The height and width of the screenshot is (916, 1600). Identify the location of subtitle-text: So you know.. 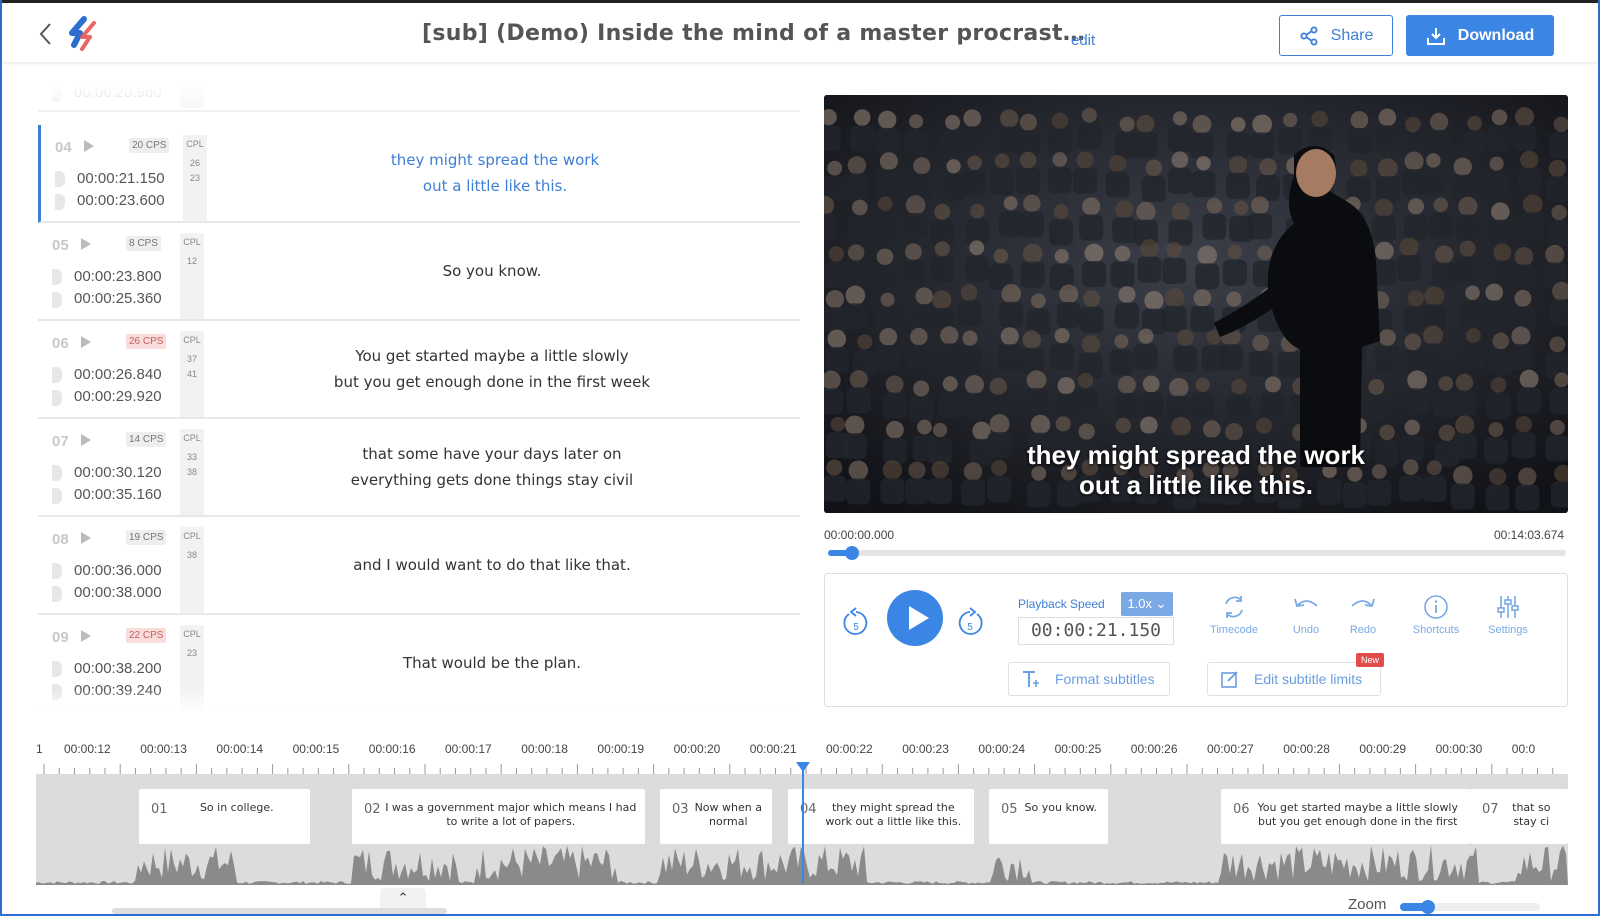
(492, 271).